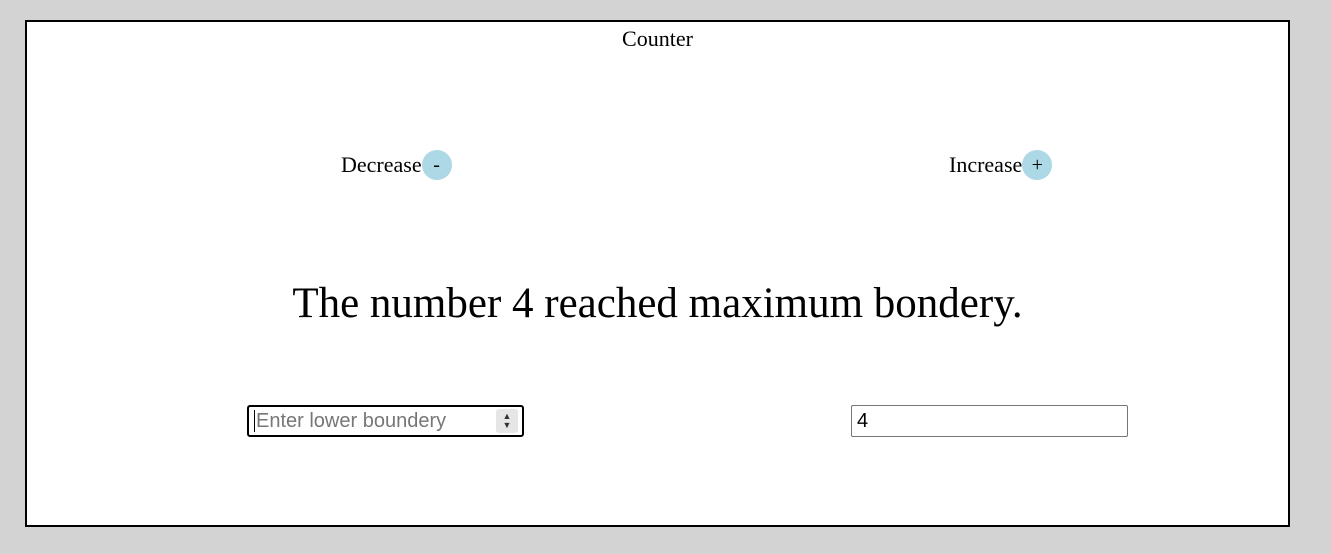 This screenshot has width=1331, height=554. What do you see at coordinates (375, 421) in the screenshot?
I see `lower-boundary-placeholder: Enter lower boundery` at bounding box center [375, 421].